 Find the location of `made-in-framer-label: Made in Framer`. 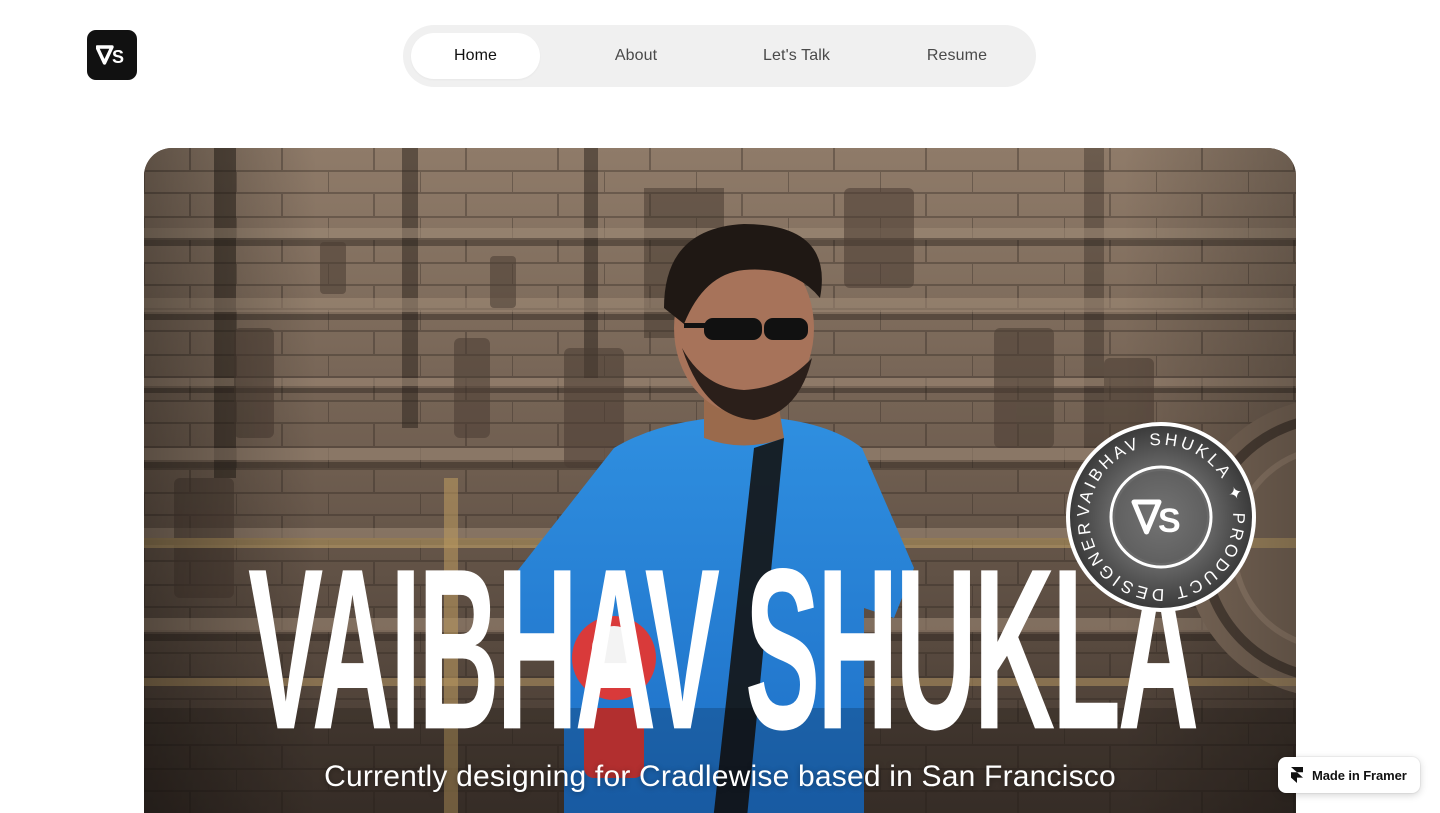

made-in-framer-label: Made in Framer is located at coordinates (1359, 775).